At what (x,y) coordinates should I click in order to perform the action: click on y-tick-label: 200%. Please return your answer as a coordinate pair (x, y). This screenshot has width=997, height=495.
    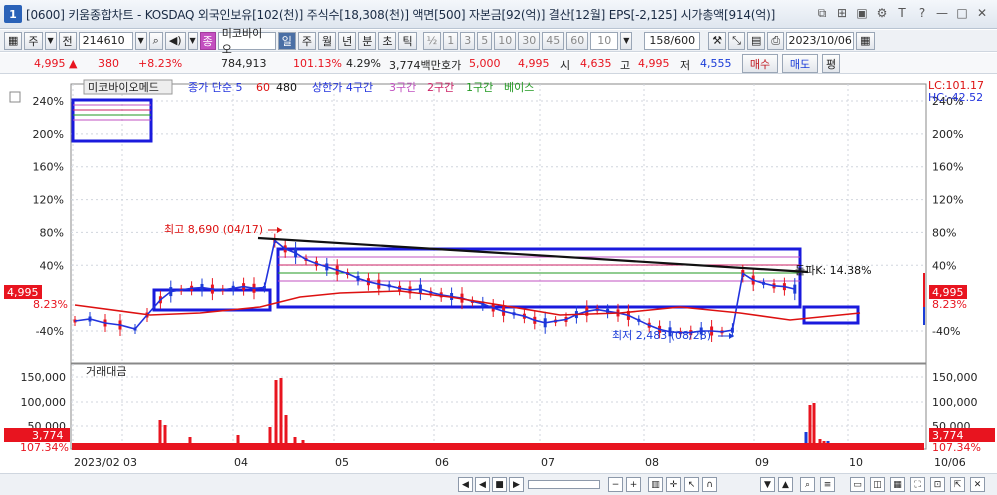
    Looking at the image, I should click on (48, 134).